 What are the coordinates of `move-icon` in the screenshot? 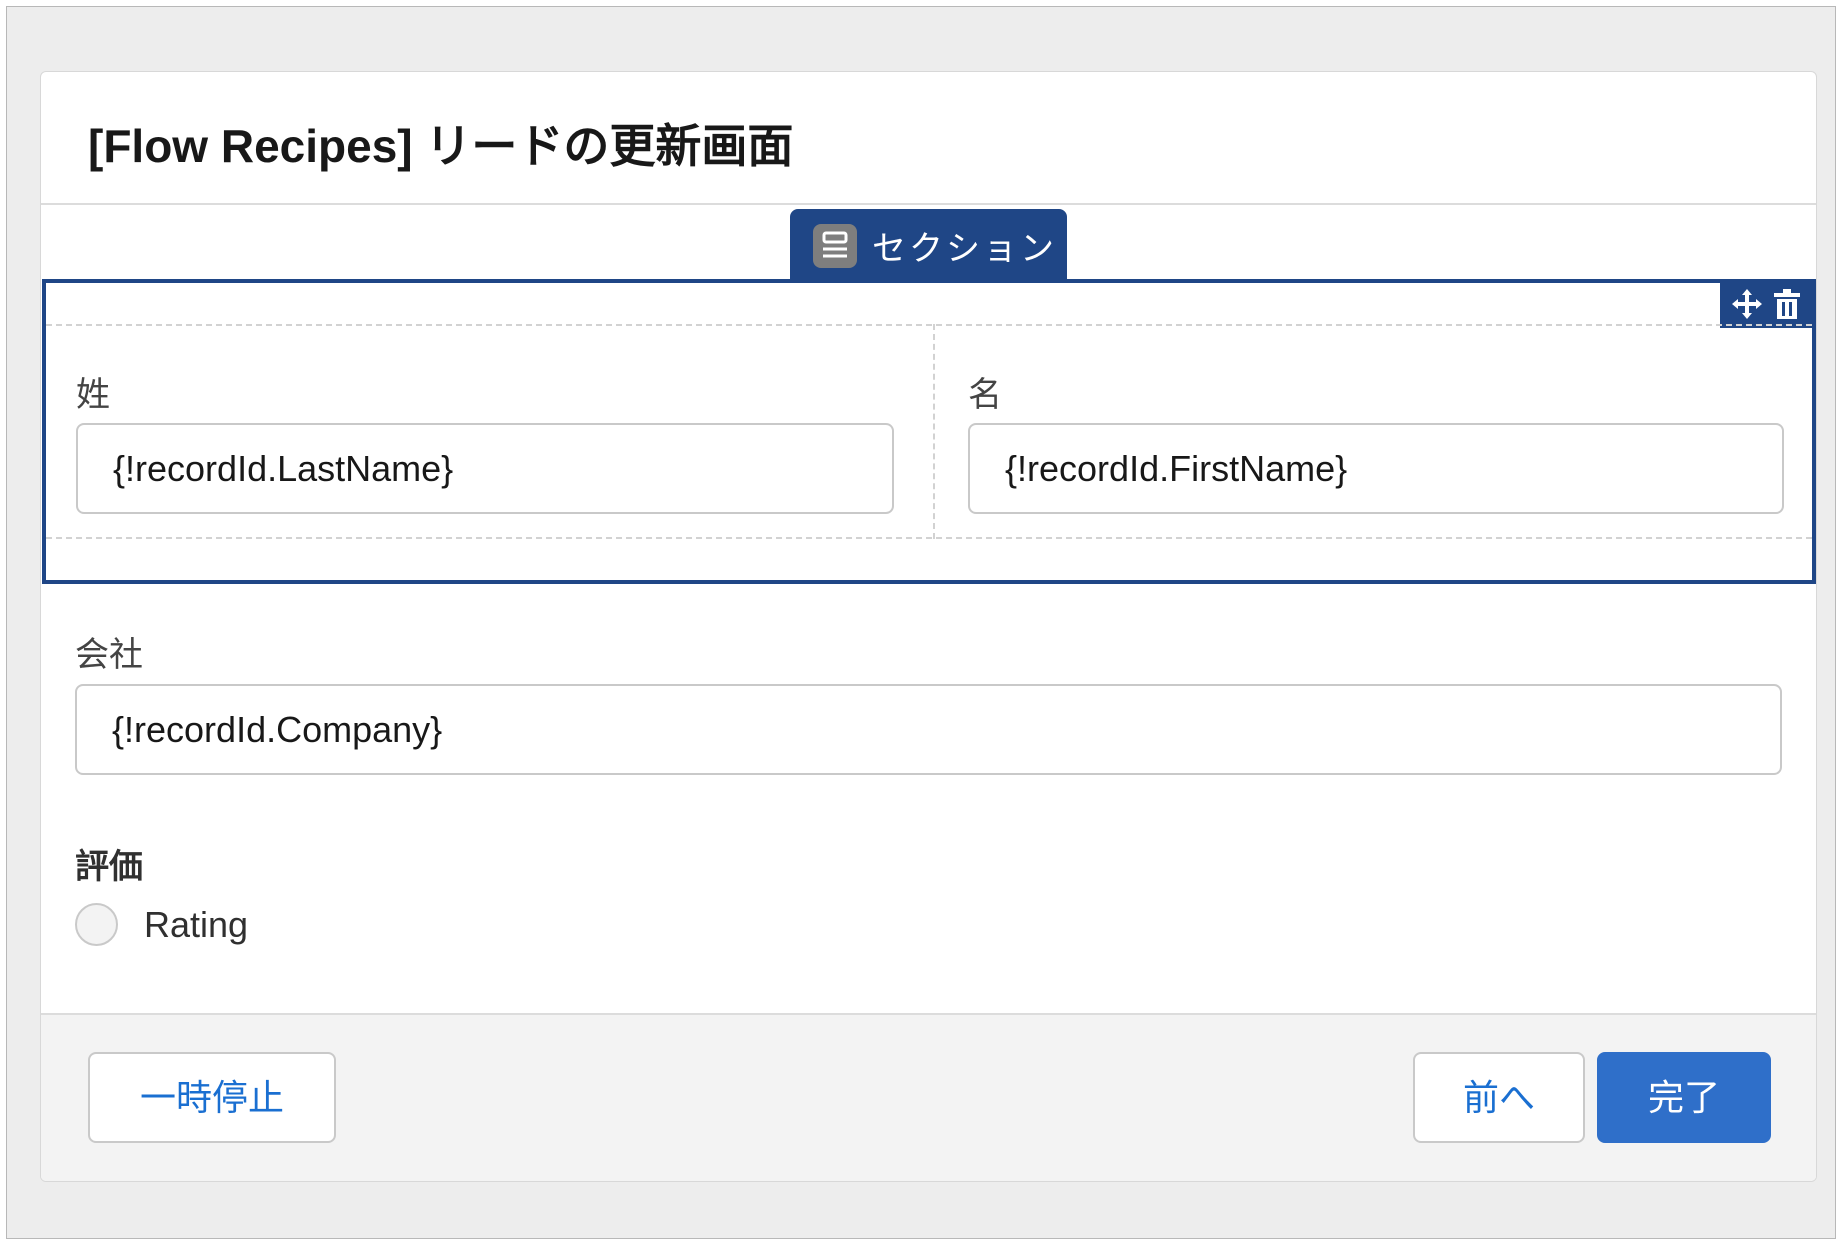 It's located at (1747, 304).